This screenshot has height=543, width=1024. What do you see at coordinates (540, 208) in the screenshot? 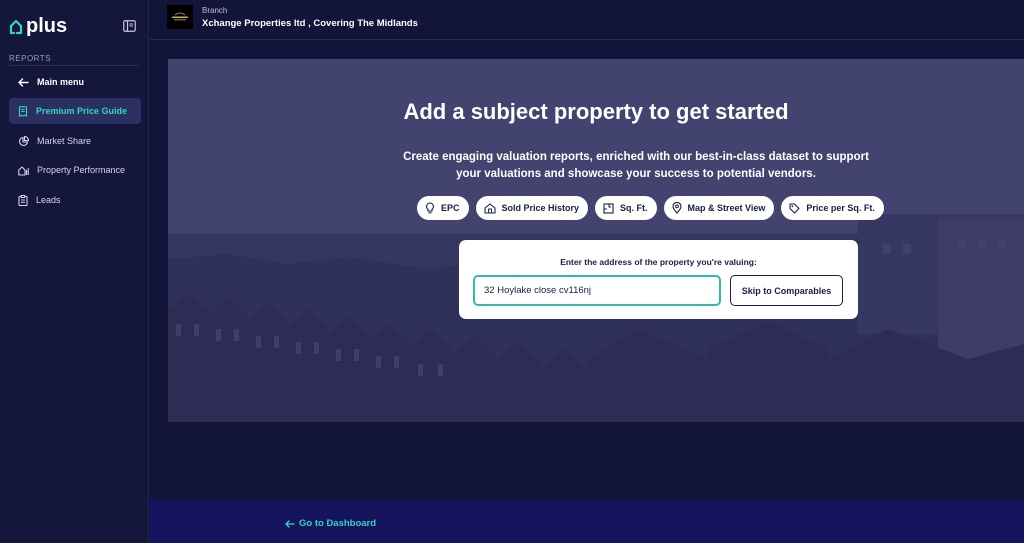
I see `feature-chip-label: Sold Price History` at bounding box center [540, 208].